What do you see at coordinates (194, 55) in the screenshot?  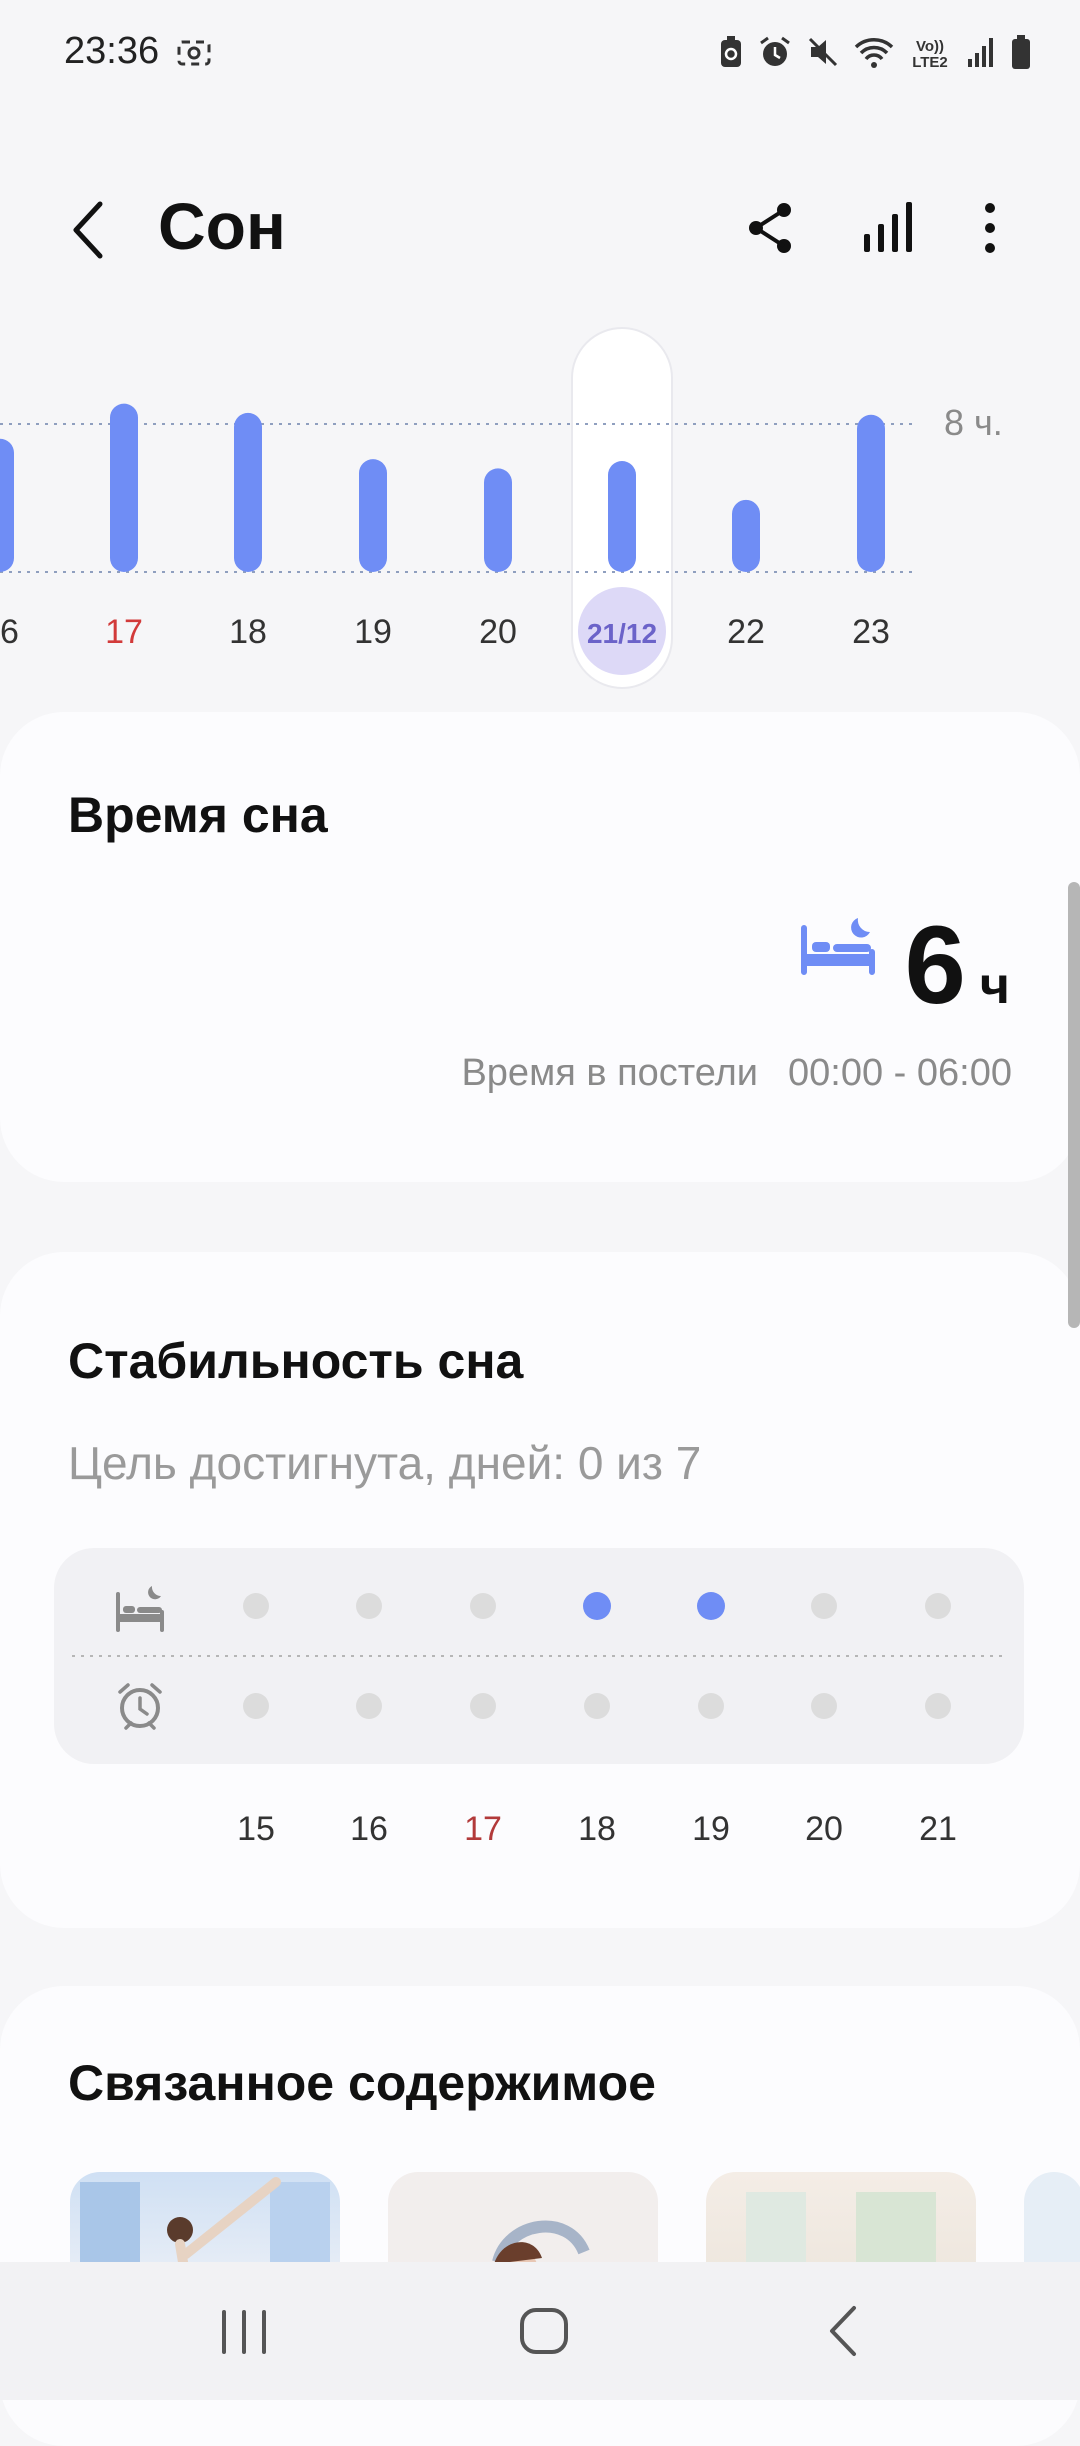 I see `screen-record-icon` at bounding box center [194, 55].